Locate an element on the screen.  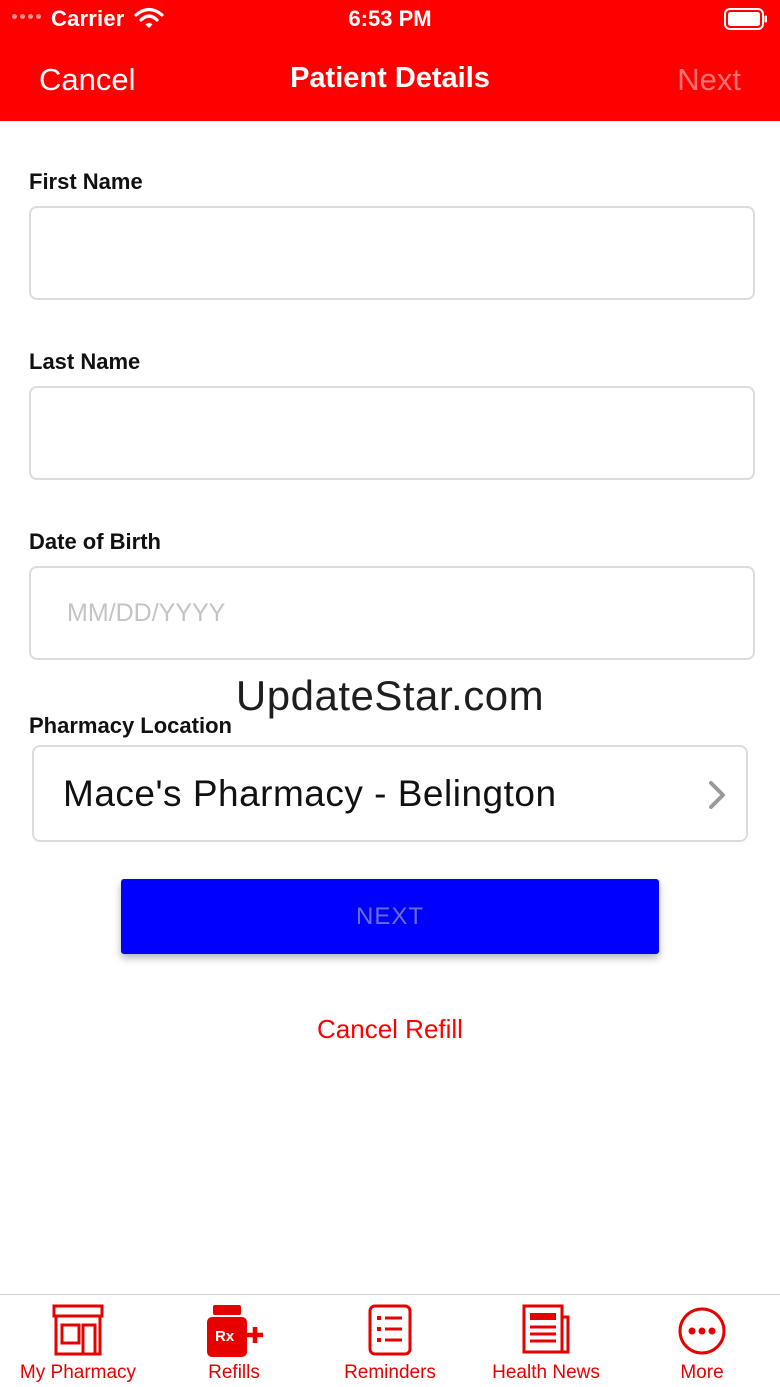
first-name-field is located at coordinates (392, 253).